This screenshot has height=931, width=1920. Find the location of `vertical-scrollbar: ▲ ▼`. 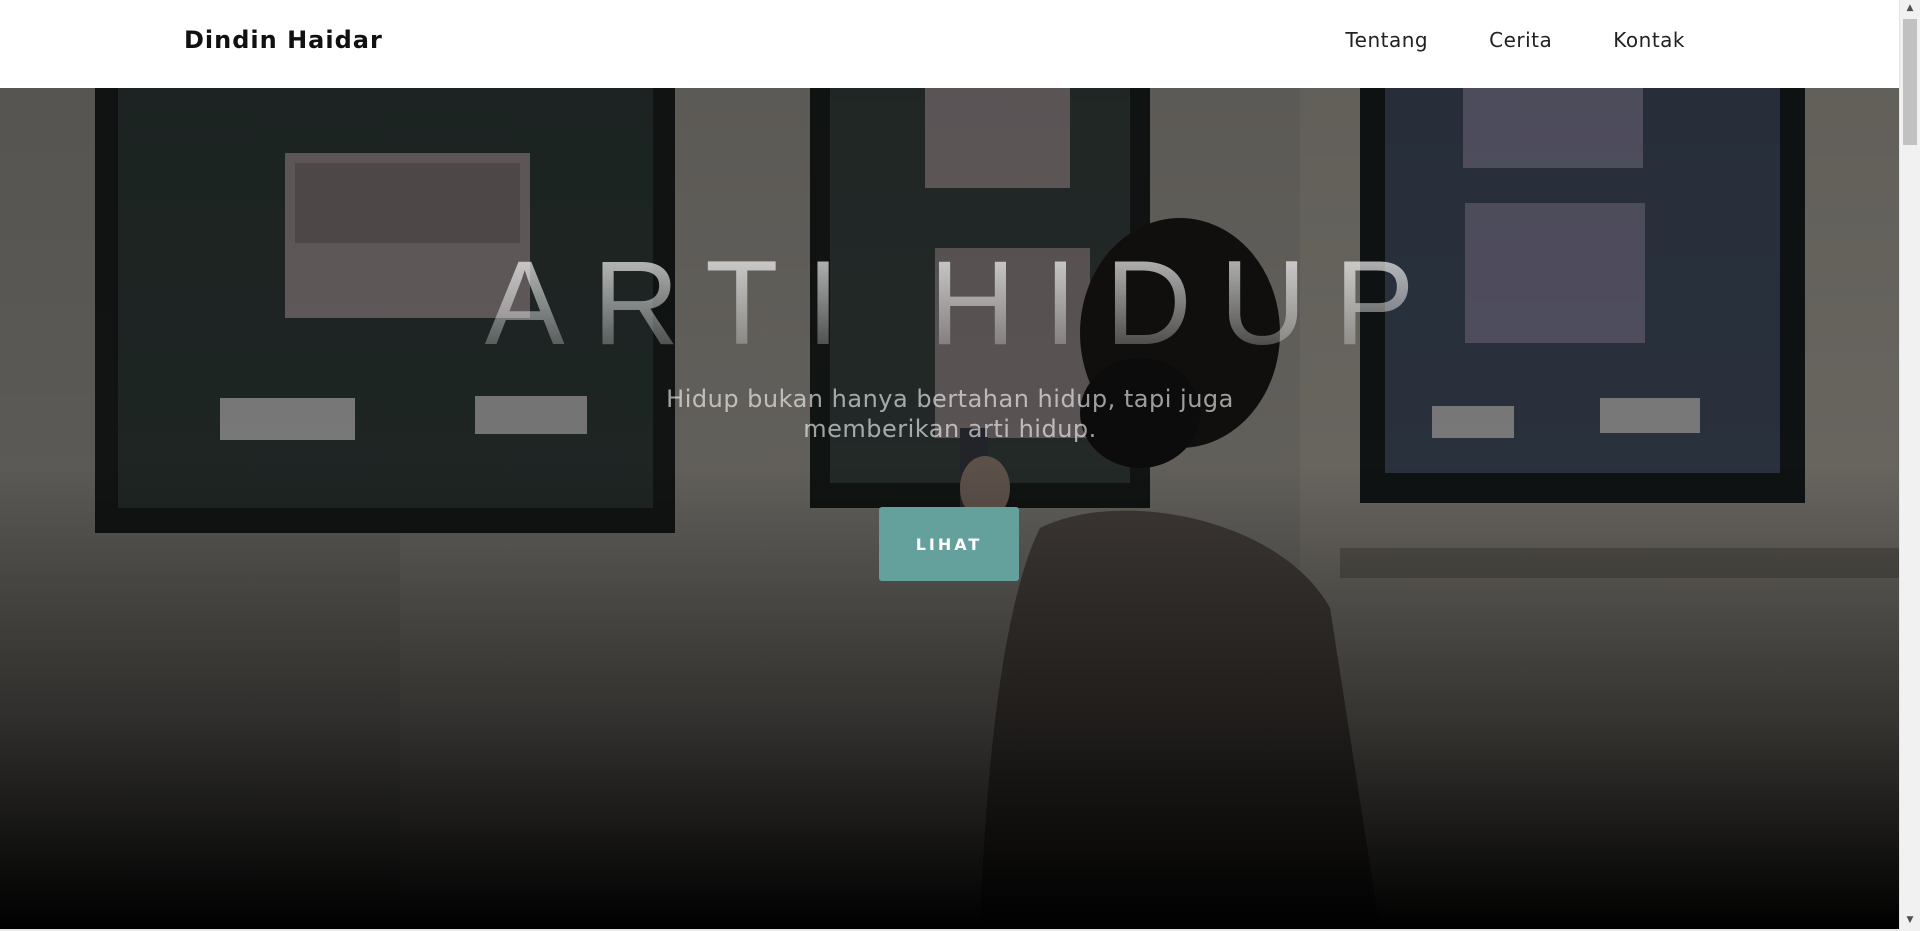

vertical-scrollbar: ▲ ▼ is located at coordinates (1909, 465).